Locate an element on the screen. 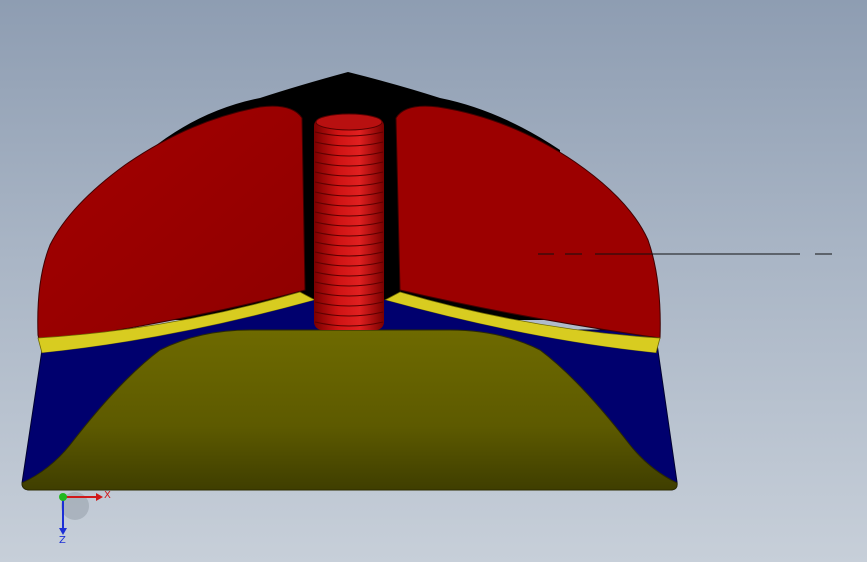 This screenshot has width=867, height=562. origin-point is located at coordinates (63, 497).